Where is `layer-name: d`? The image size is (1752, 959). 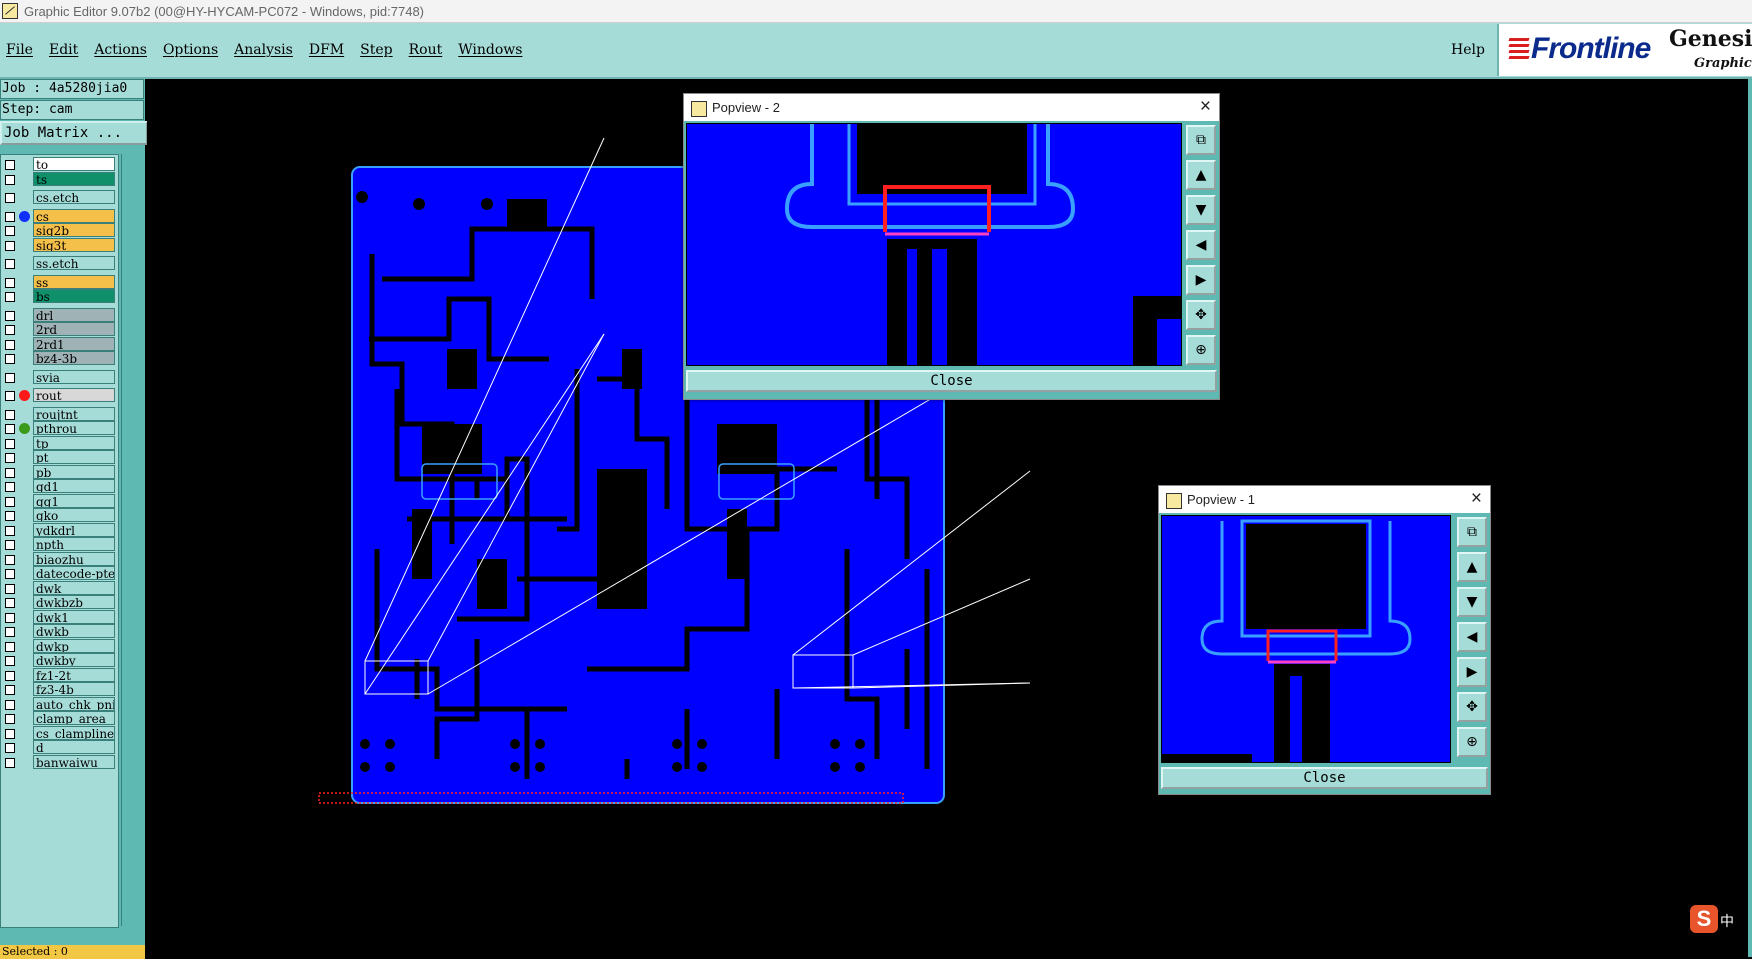 layer-name: d is located at coordinates (74, 747).